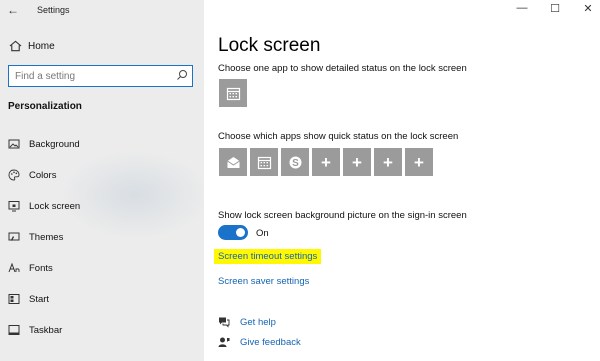 This screenshot has height=361, width=600. I want to click on background-blur, so click(132, 195).